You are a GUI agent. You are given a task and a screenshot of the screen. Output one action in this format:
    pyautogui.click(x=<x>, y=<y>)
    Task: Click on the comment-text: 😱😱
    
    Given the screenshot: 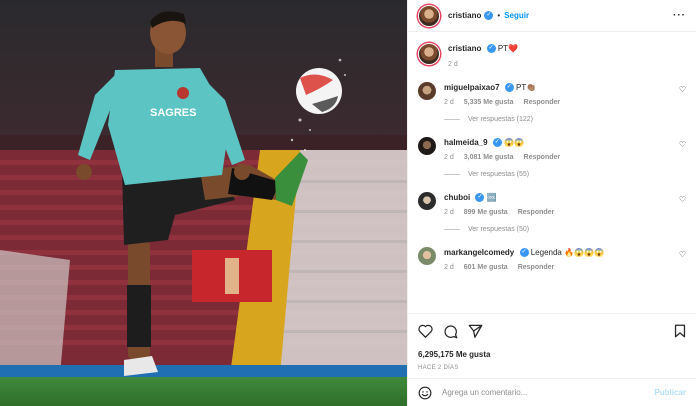 What is the action you would take?
    pyautogui.click(x=514, y=142)
    